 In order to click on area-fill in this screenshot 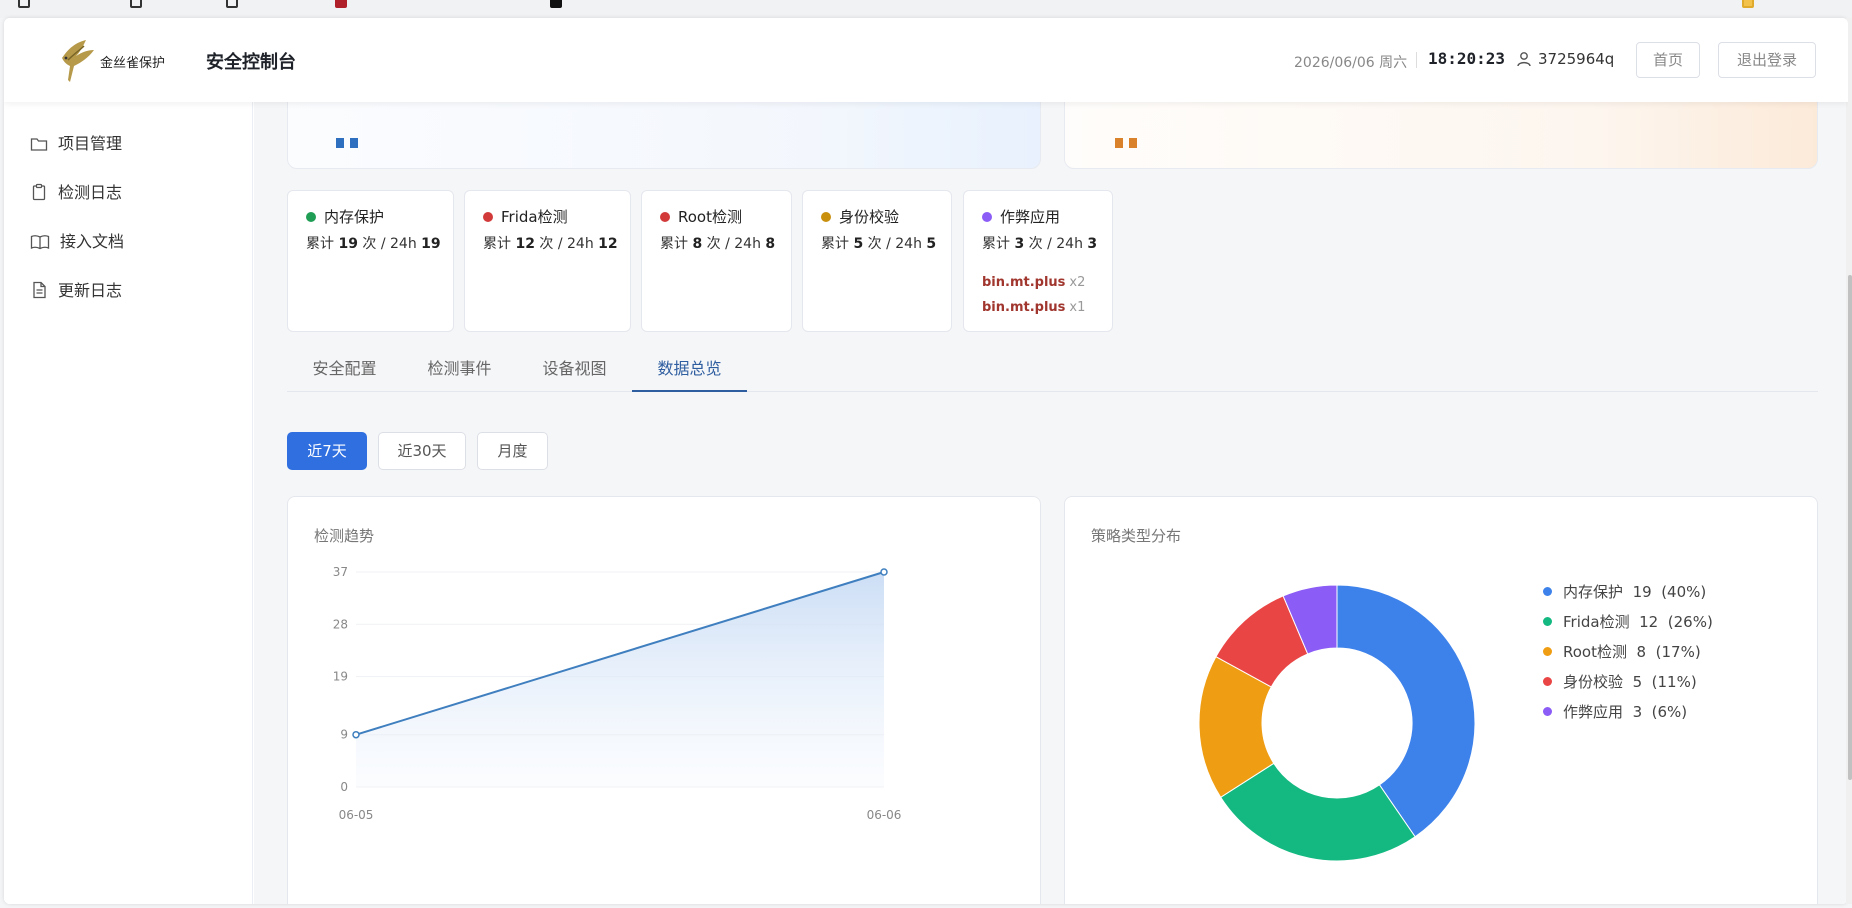, I will do `click(620, 679)`.